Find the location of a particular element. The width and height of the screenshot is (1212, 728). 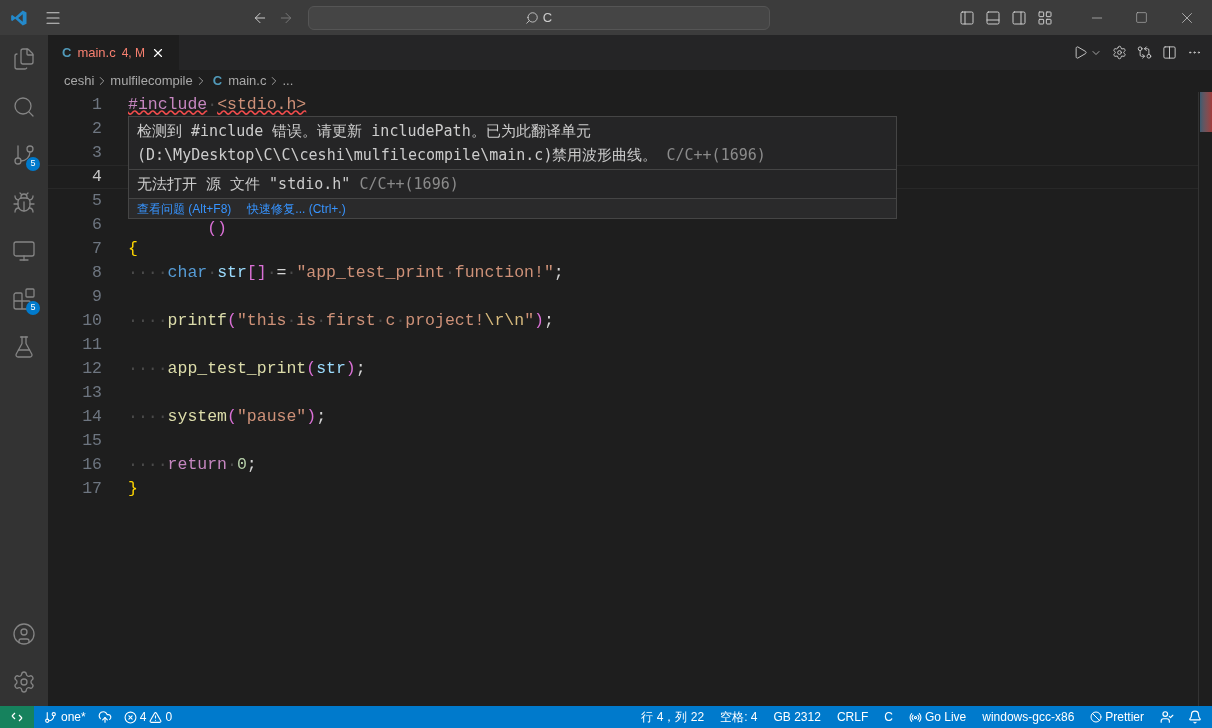

status-item: GB 2312 is located at coordinates (797, 717).